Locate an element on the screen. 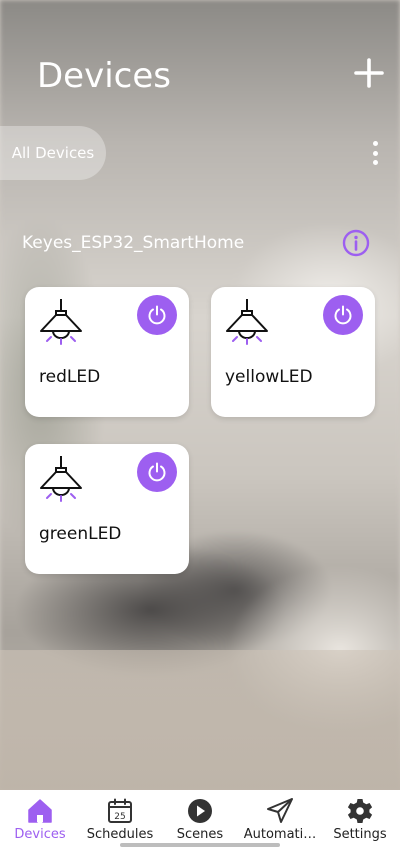 The width and height of the screenshot is (400, 850). more-options-button is located at coordinates (375, 153).